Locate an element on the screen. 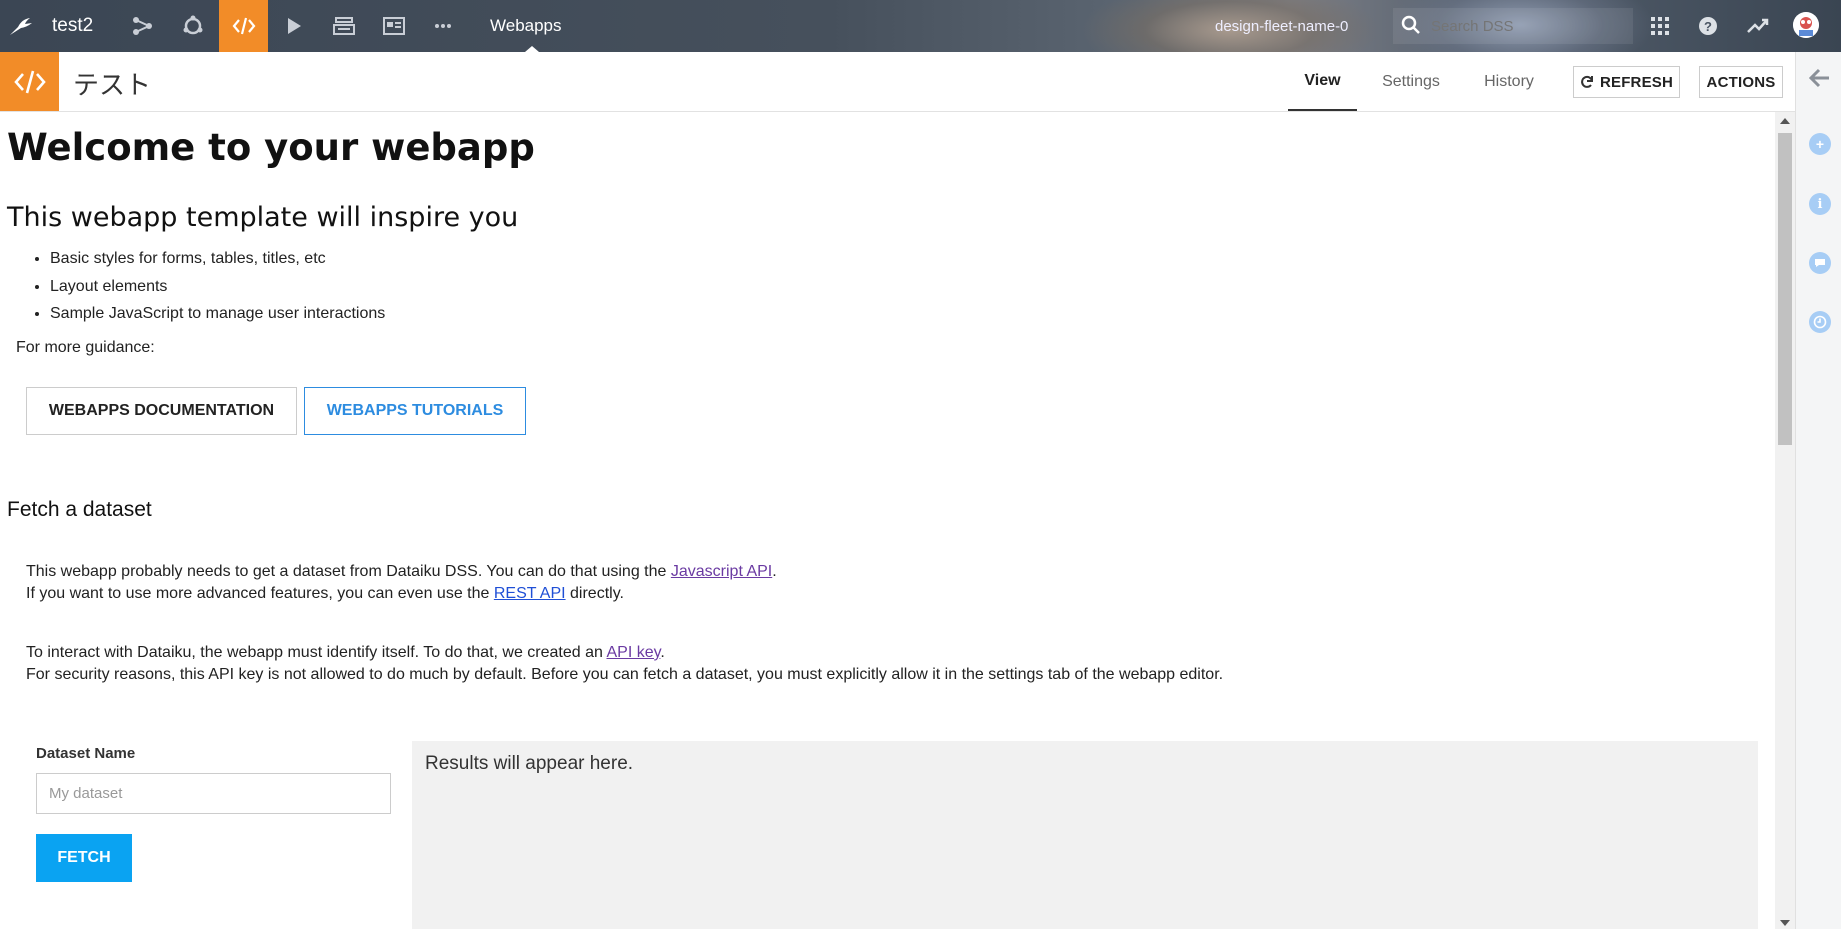 Image resolution: width=1841 pixels, height=929 pixels. flow-icon is located at coordinates (143, 26).